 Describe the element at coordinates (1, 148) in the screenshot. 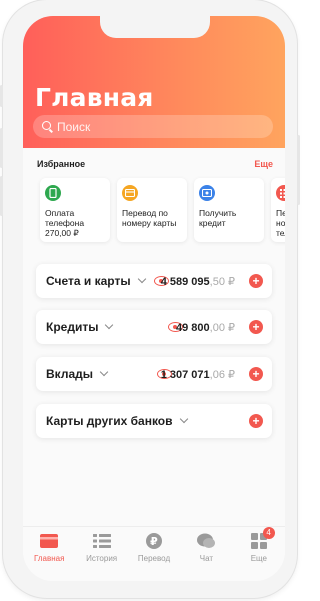

I see `volume-up-button` at that location.